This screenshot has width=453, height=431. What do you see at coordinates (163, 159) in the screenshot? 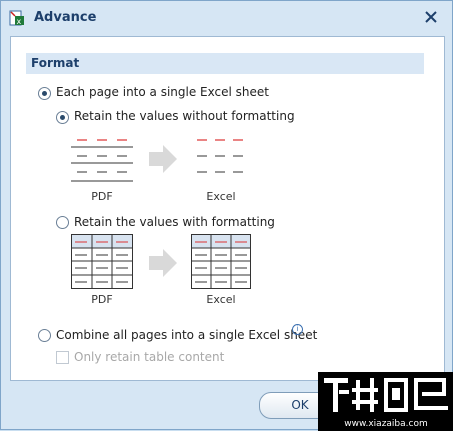
I see `arrow-right-icon` at bounding box center [163, 159].